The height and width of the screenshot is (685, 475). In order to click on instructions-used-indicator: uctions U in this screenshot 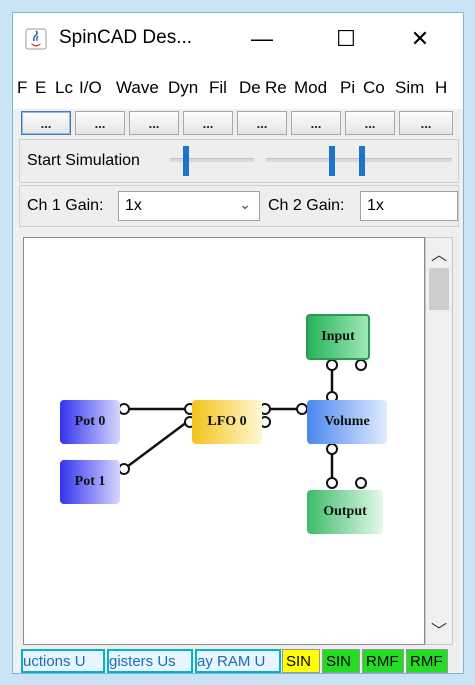, I will do `click(63, 661)`.